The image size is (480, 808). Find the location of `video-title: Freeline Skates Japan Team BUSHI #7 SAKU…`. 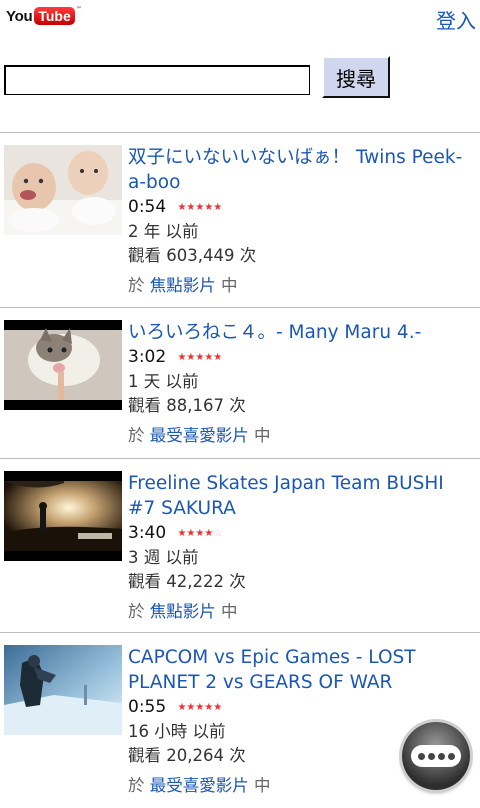

video-title: Freeline Skates Japan Team BUSHI #7 SAKU… is located at coordinates (301, 496).